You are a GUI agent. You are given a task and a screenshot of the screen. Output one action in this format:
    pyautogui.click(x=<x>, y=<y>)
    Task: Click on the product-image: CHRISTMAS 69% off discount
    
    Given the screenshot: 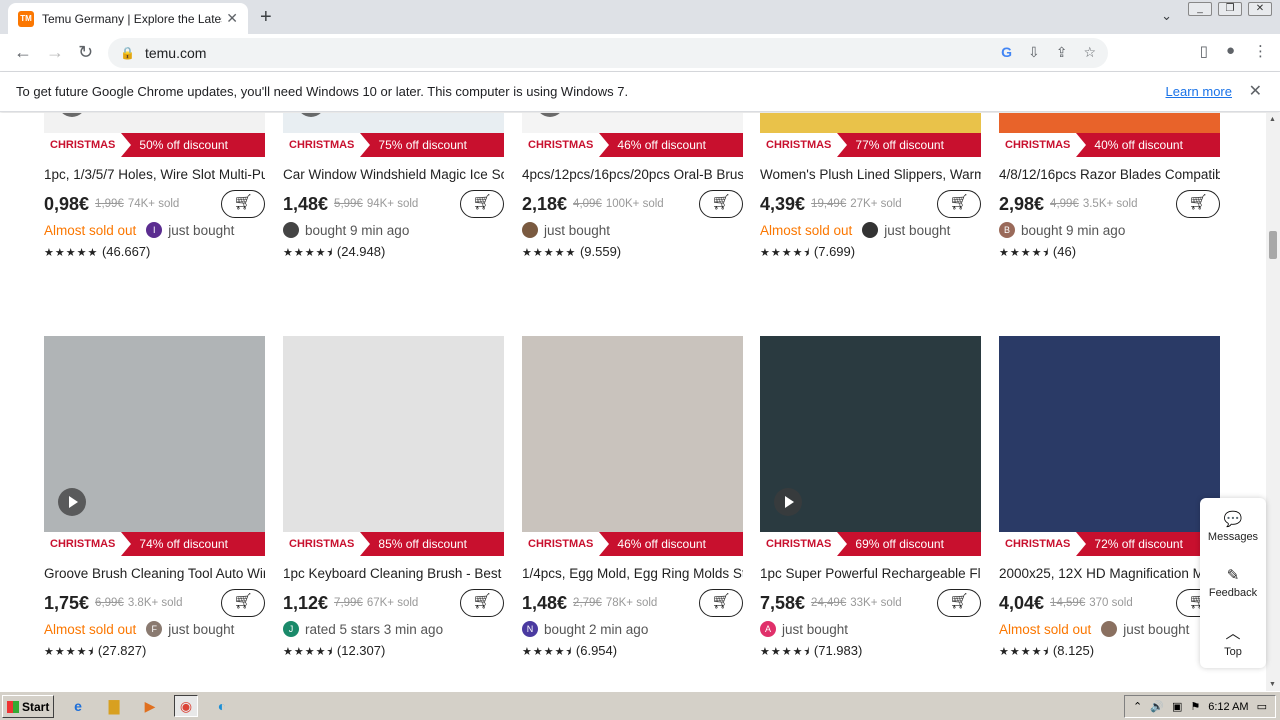 What is the action you would take?
    pyautogui.click(x=870, y=446)
    